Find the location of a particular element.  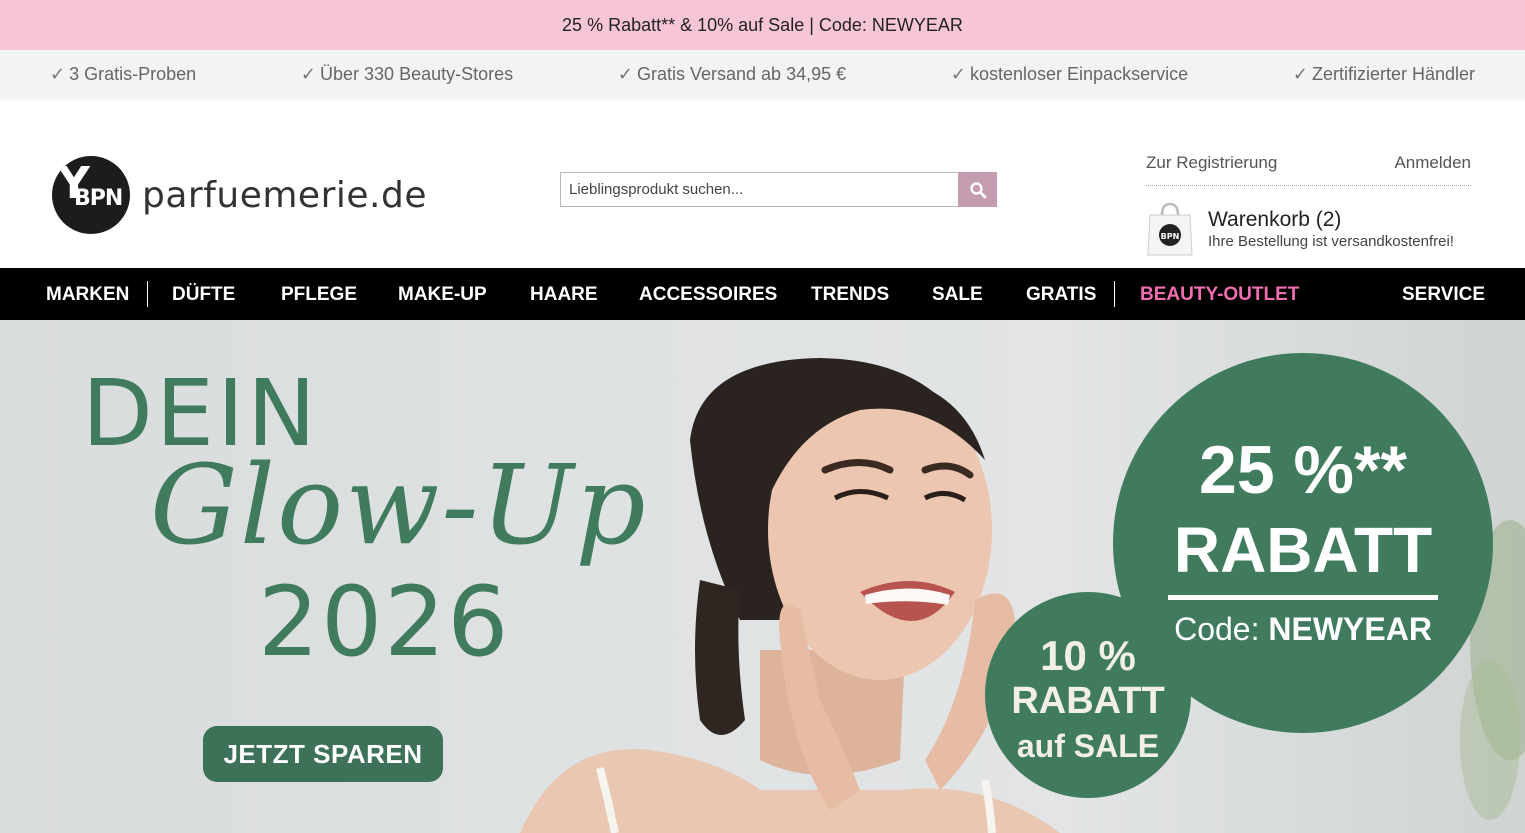

account-links: Zur Registrierung Anmelden is located at coordinates (1308, 169).